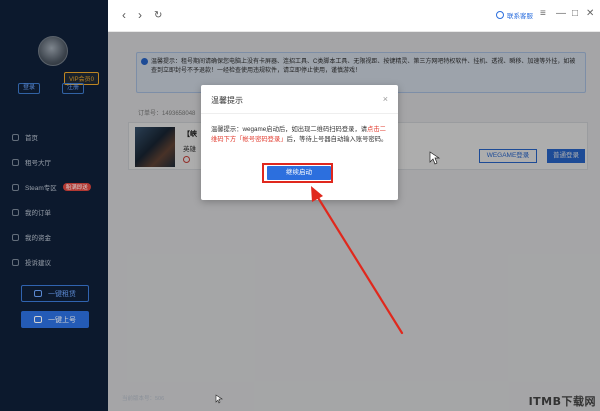 This screenshot has width=600, height=411. I want to click on annotation-highlight-box, so click(297, 173).